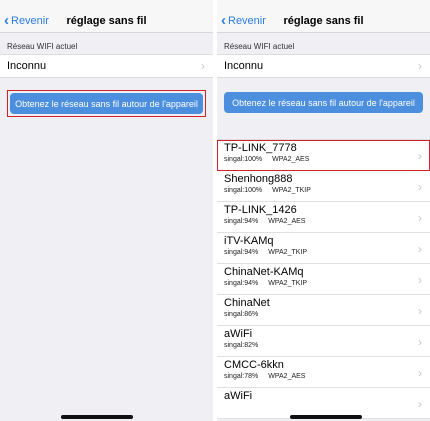 This screenshot has height=421, width=430. What do you see at coordinates (264, 272) in the screenshot?
I see `network-name: ChinaNet-KAMq` at bounding box center [264, 272].